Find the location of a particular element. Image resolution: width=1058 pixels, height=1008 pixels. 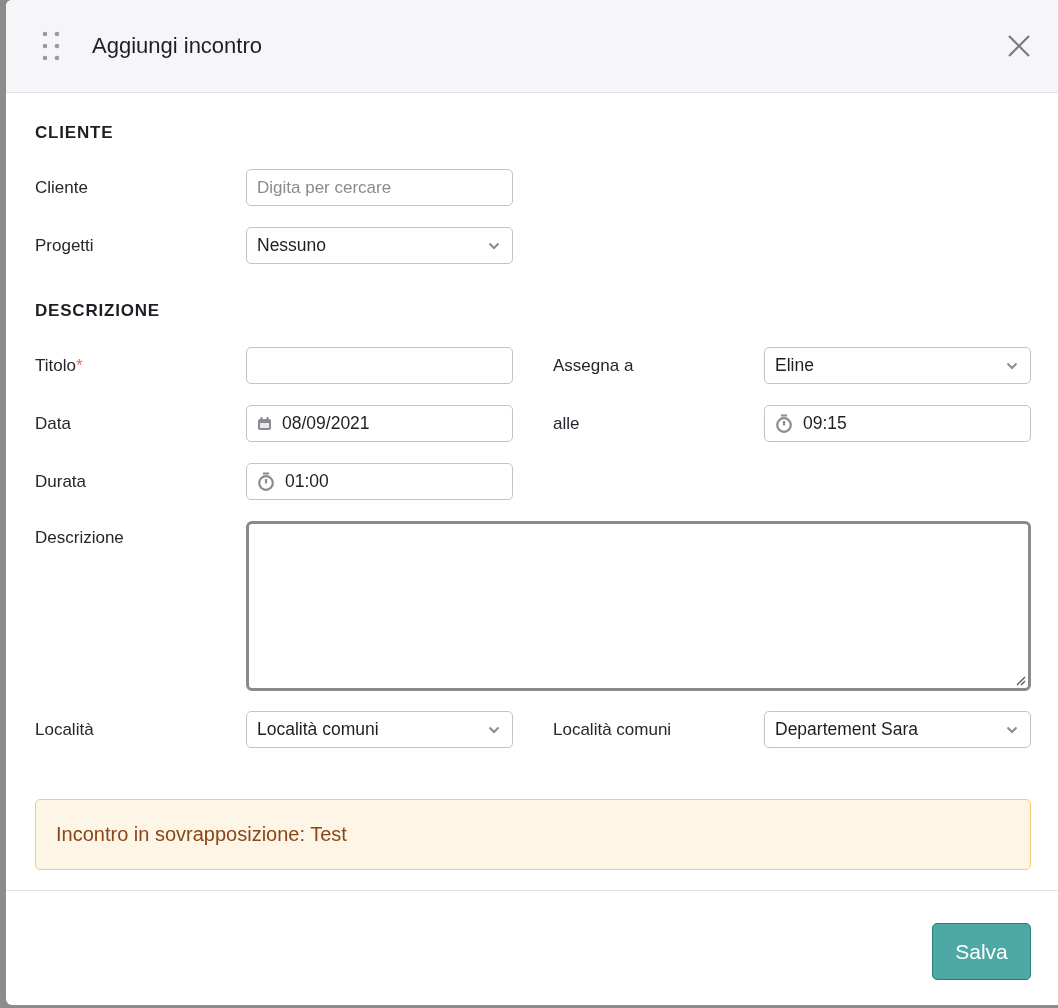

field-placeholder: Digita per cercare is located at coordinates (325, 187).